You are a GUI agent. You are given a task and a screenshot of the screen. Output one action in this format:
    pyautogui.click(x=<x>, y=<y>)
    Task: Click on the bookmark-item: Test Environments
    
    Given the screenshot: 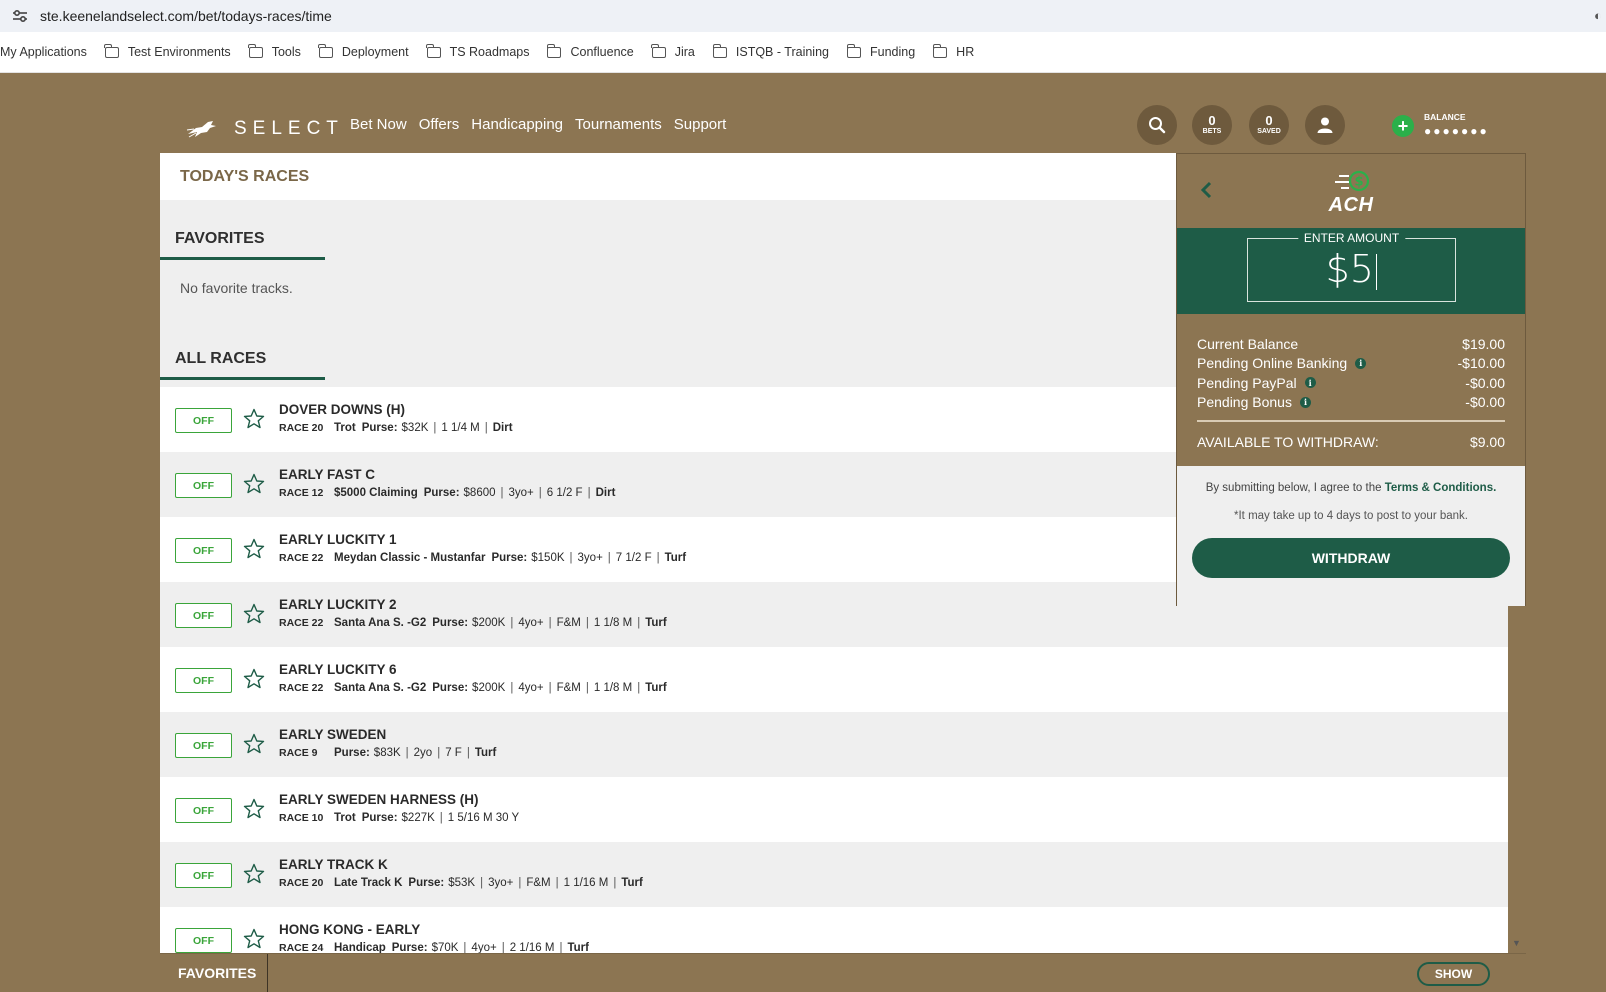 What is the action you would take?
    pyautogui.click(x=167, y=51)
    